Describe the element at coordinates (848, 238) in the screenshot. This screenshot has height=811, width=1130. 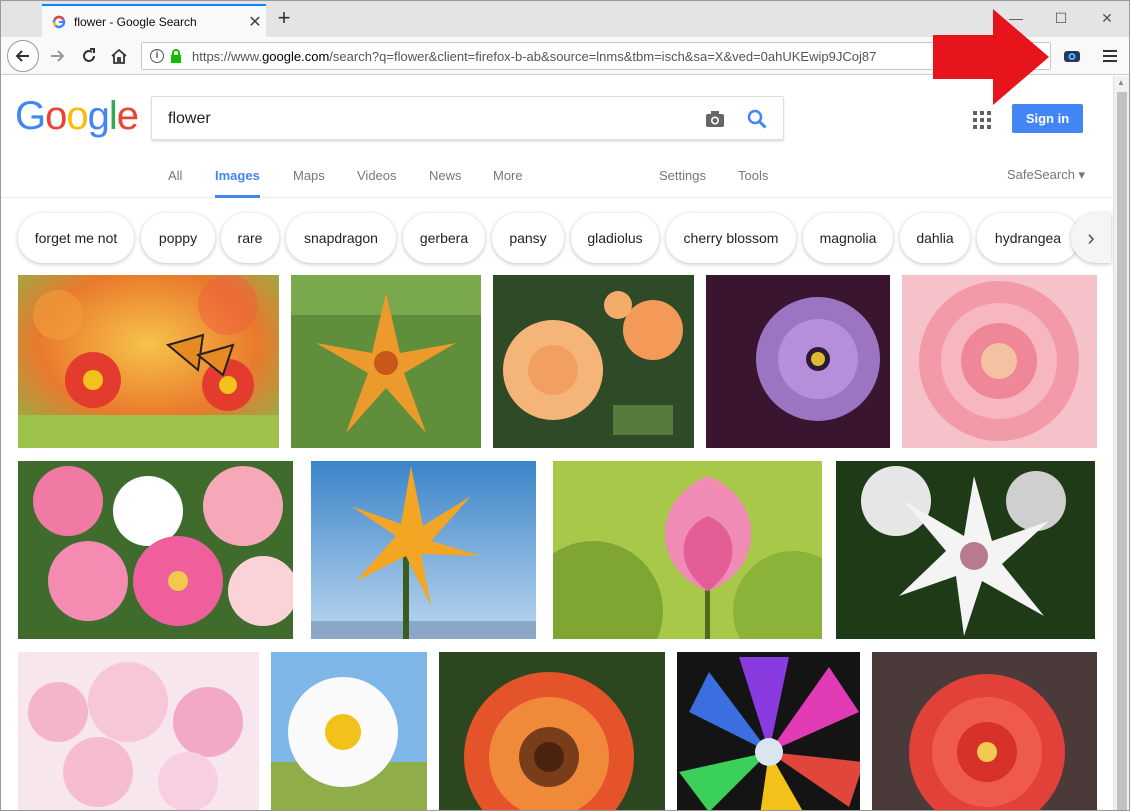
I see `chip-magnolia: magnolia` at that location.